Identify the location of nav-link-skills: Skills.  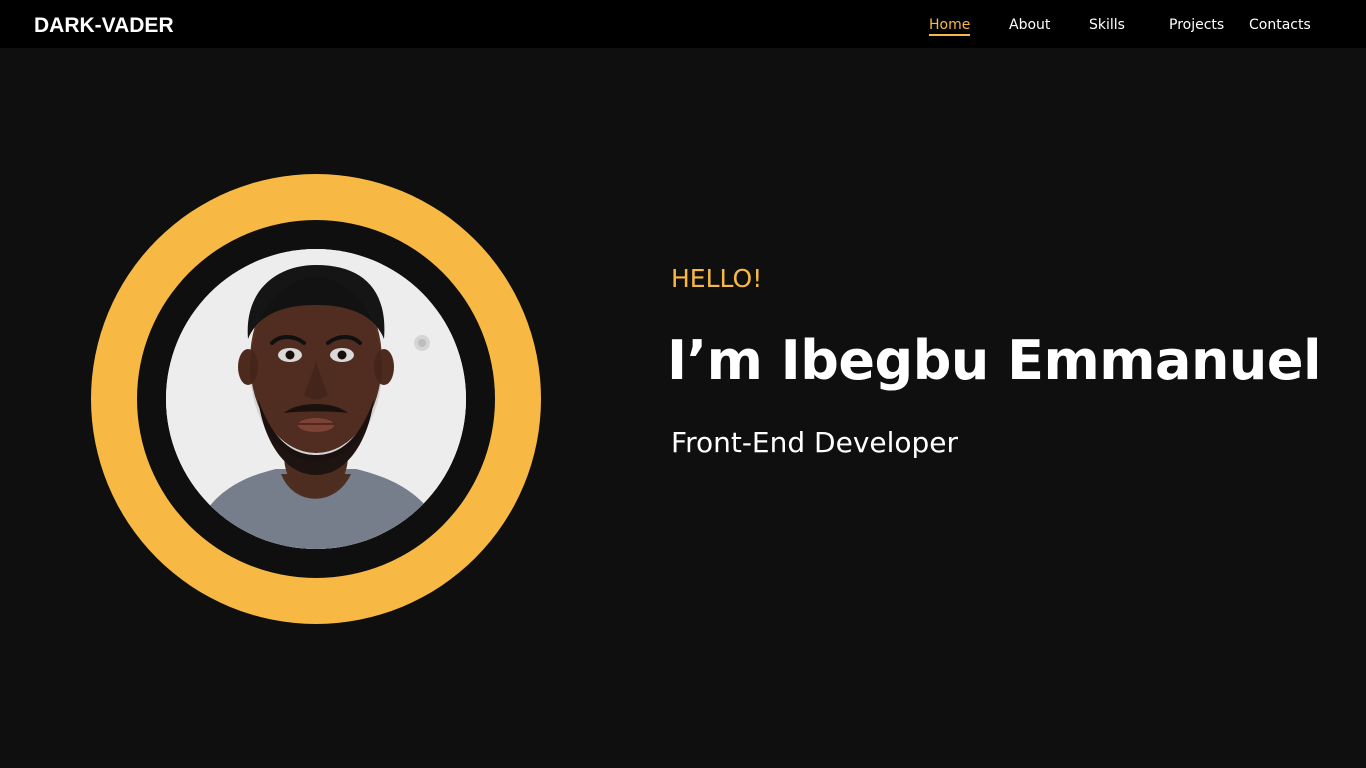
(1107, 25).